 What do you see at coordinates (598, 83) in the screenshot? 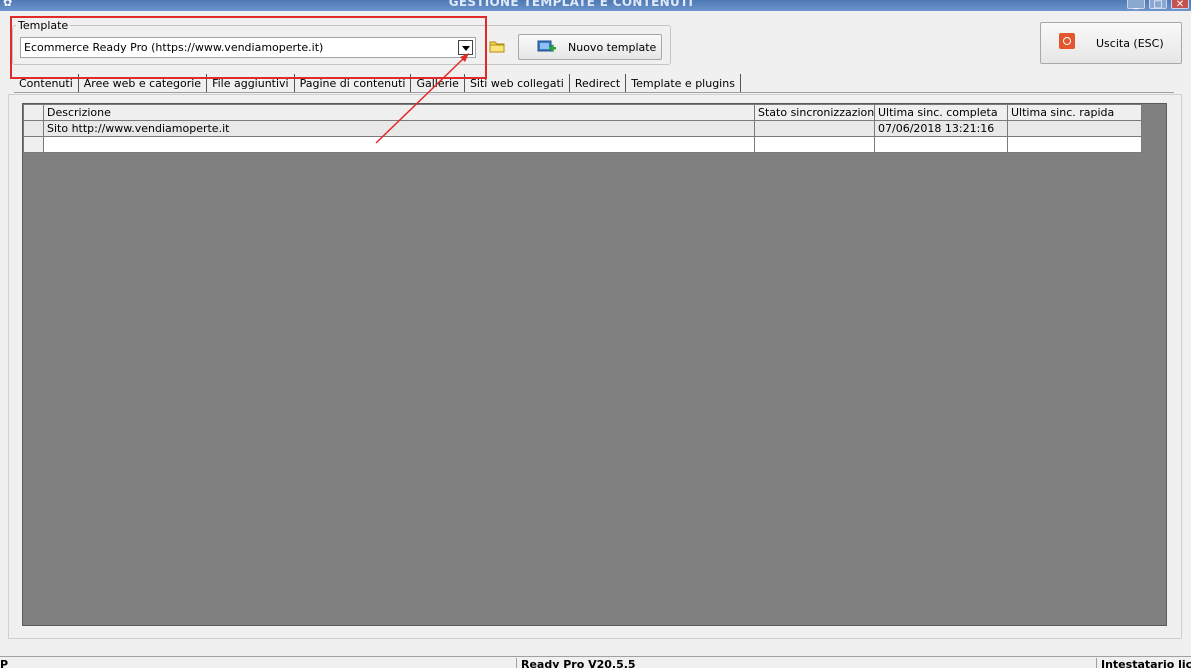
I see `tab-redirect: Redirect` at bounding box center [598, 83].